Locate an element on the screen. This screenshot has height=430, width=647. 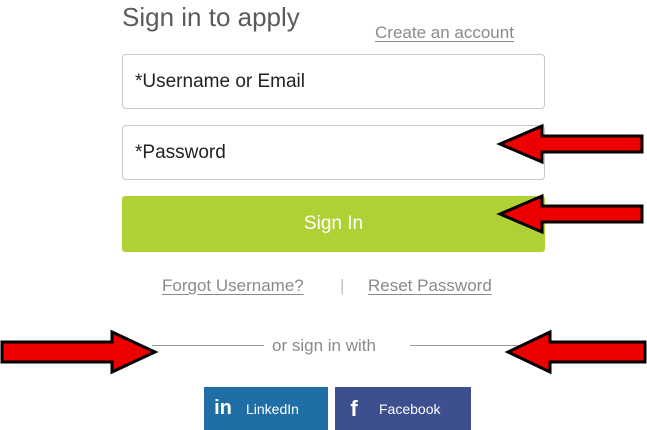
linkedin-icon: in is located at coordinates (223, 408).